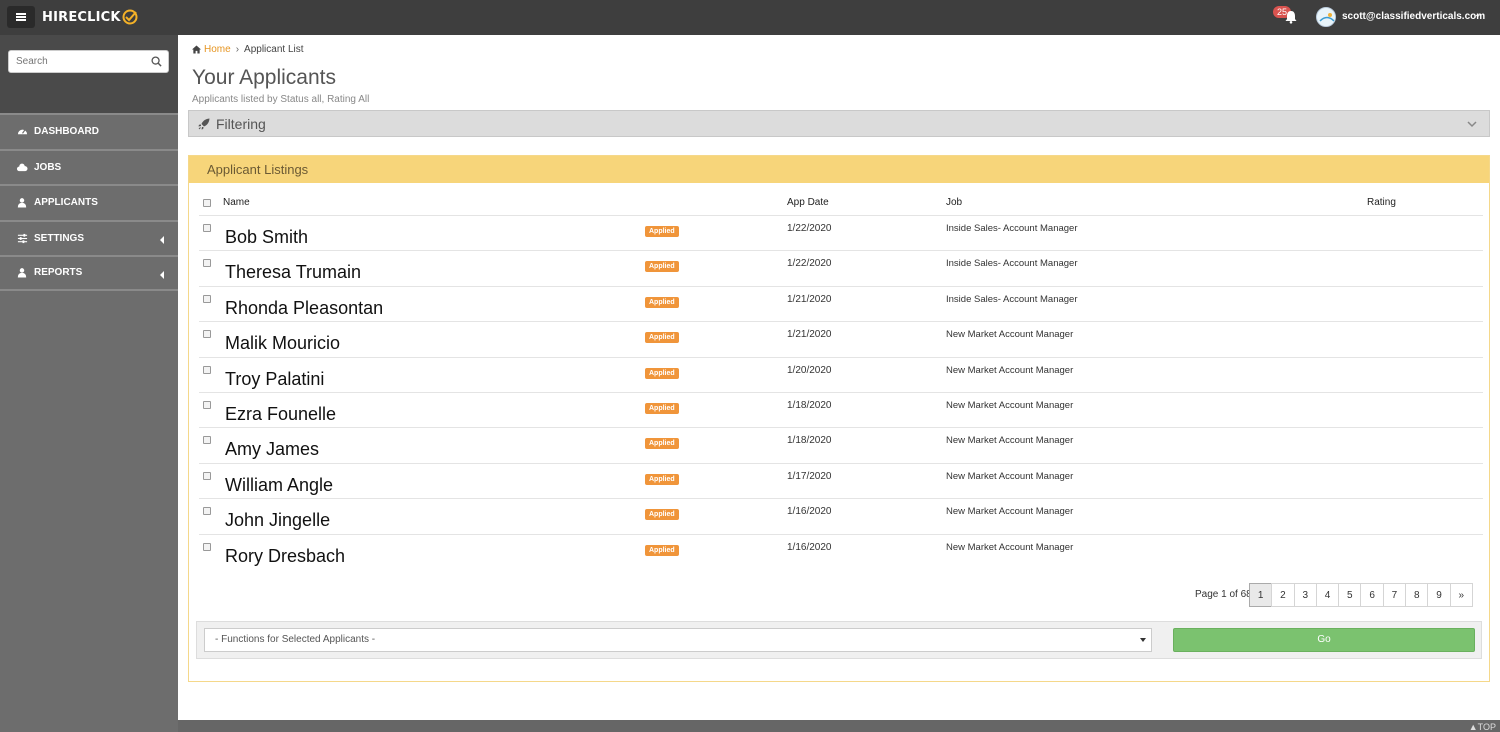  Describe the element at coordinates (1324, 640) in the screenshot. I see `go-button: Go` at that location.